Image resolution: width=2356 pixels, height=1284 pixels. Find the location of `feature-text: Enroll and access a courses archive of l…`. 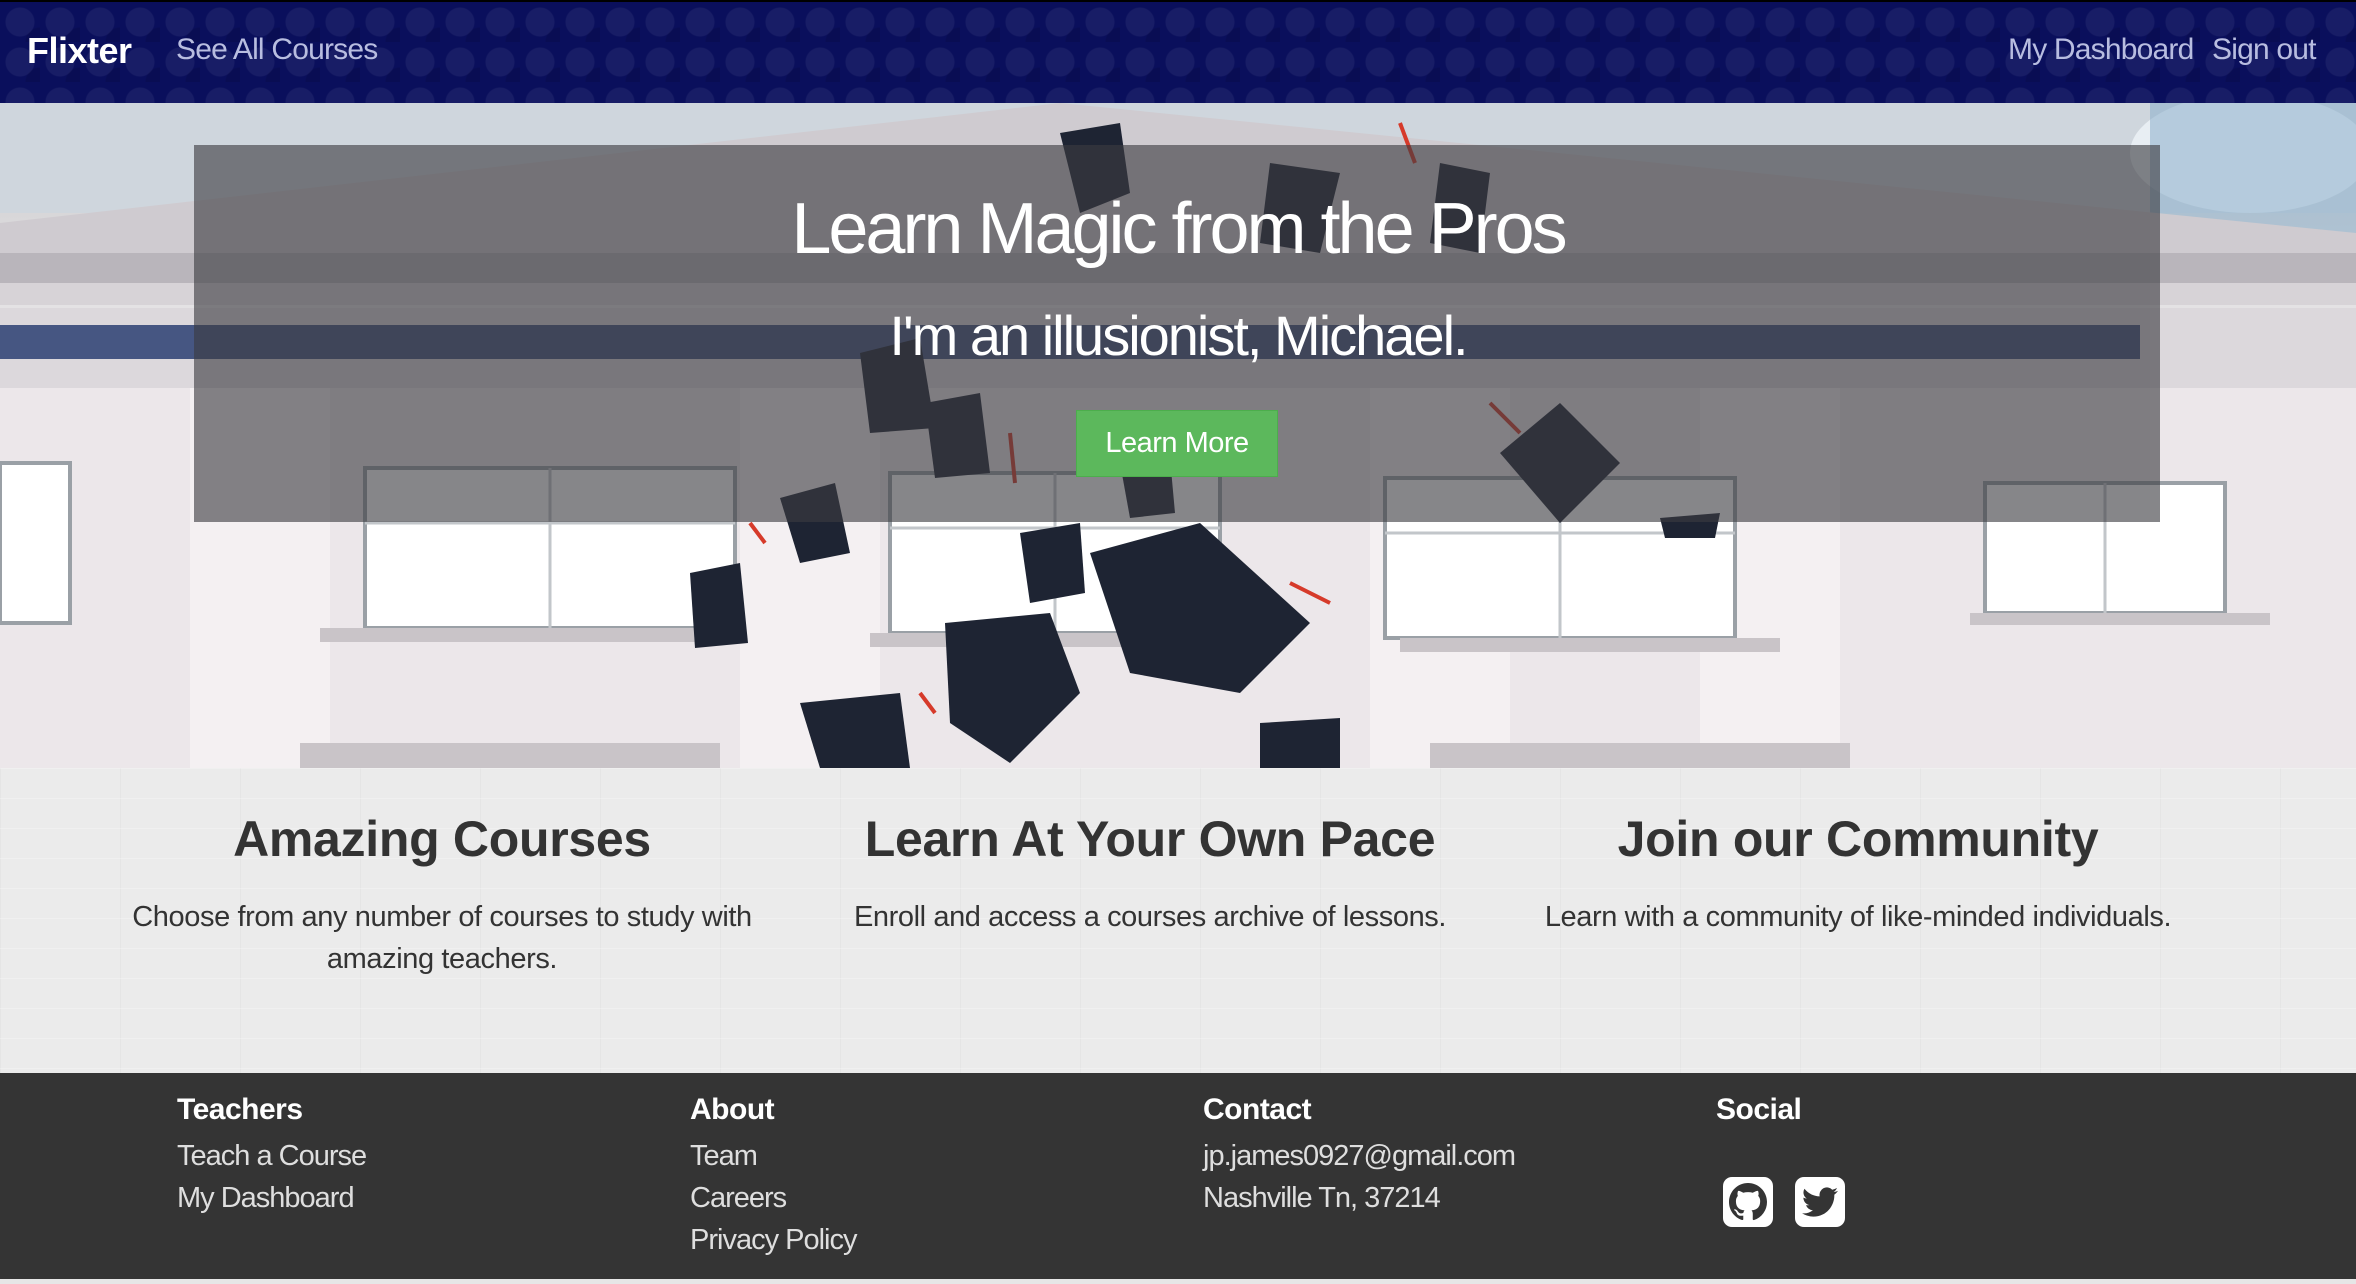

feature-text: Enroll and access a courses archive of l… is located at coordinates (1150, 917).